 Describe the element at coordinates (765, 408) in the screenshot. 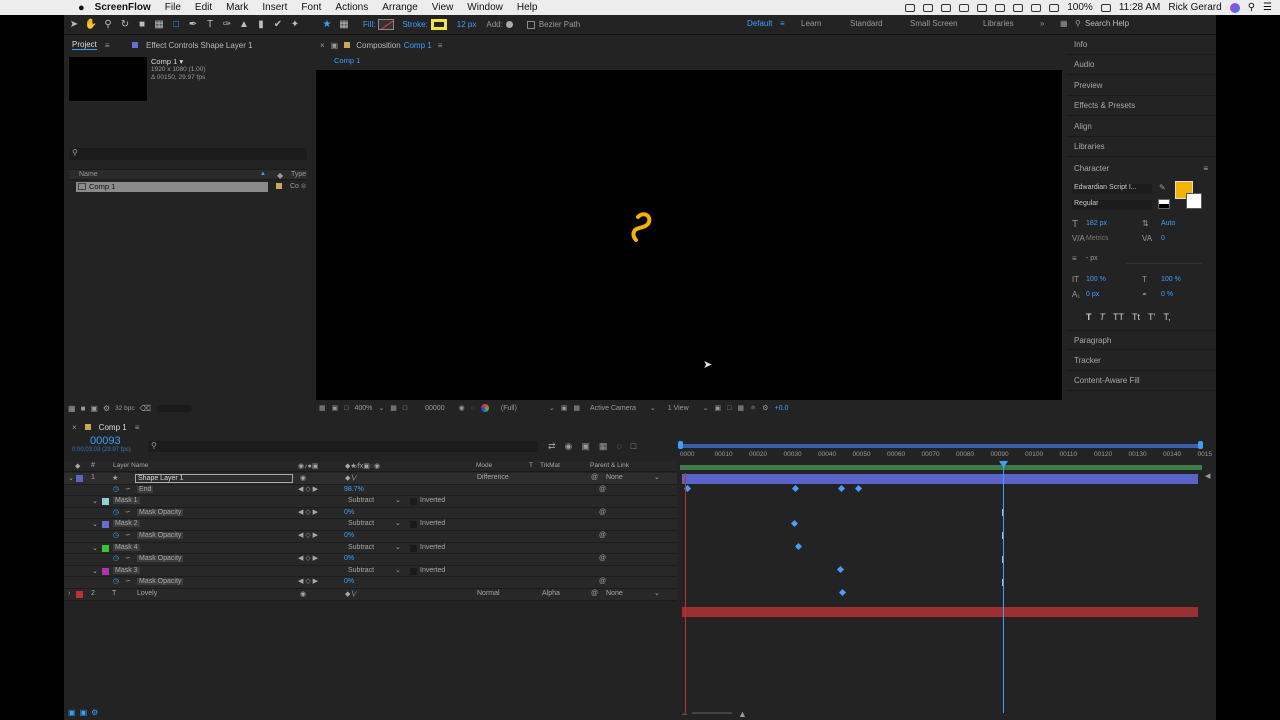

I see `exposure-reset-icon: ⚙` at that location.